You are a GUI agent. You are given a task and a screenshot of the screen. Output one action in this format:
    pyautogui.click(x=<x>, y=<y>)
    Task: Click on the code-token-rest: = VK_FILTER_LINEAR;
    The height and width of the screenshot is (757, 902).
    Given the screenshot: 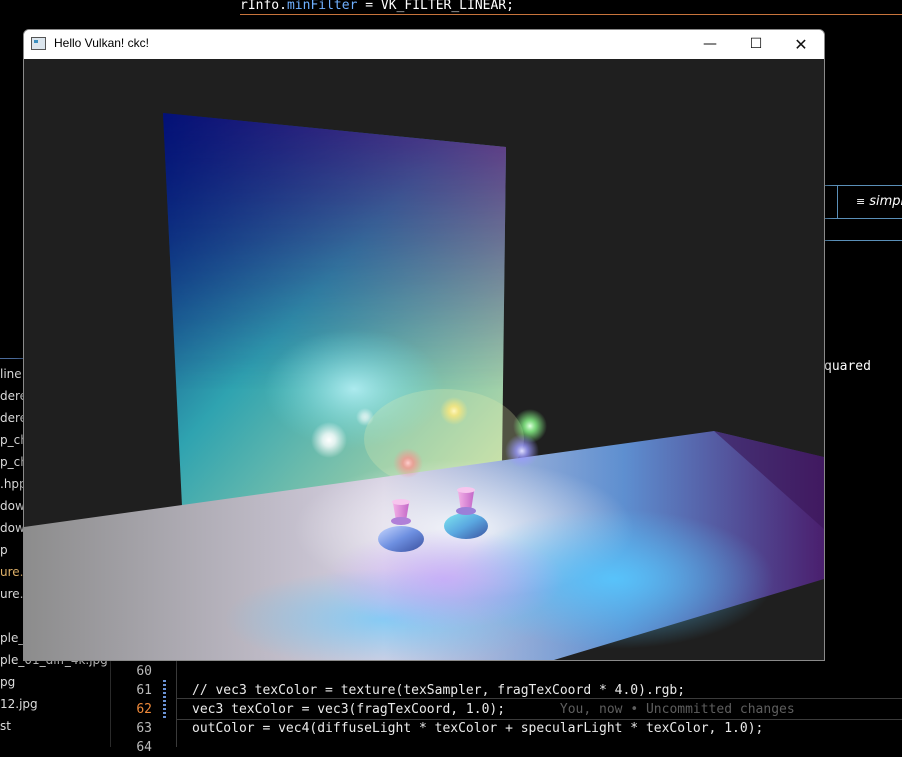 What is the action you would take?
    pyautogui.click(x=435, y=6)
    